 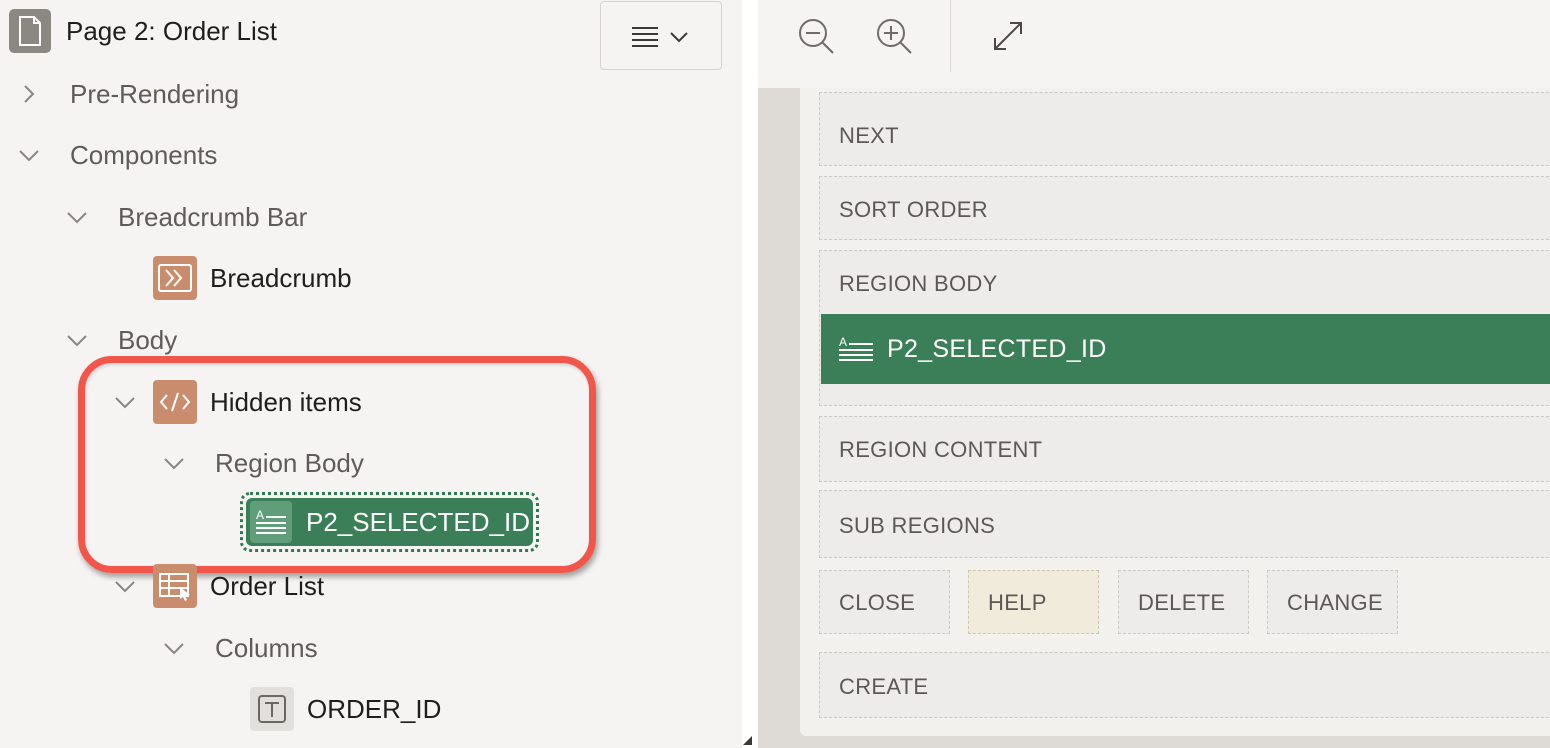 What do you see at coordinates (144, 154) in the screenshot?
I see `tree-label: Components` at bounding box center [144, 154].